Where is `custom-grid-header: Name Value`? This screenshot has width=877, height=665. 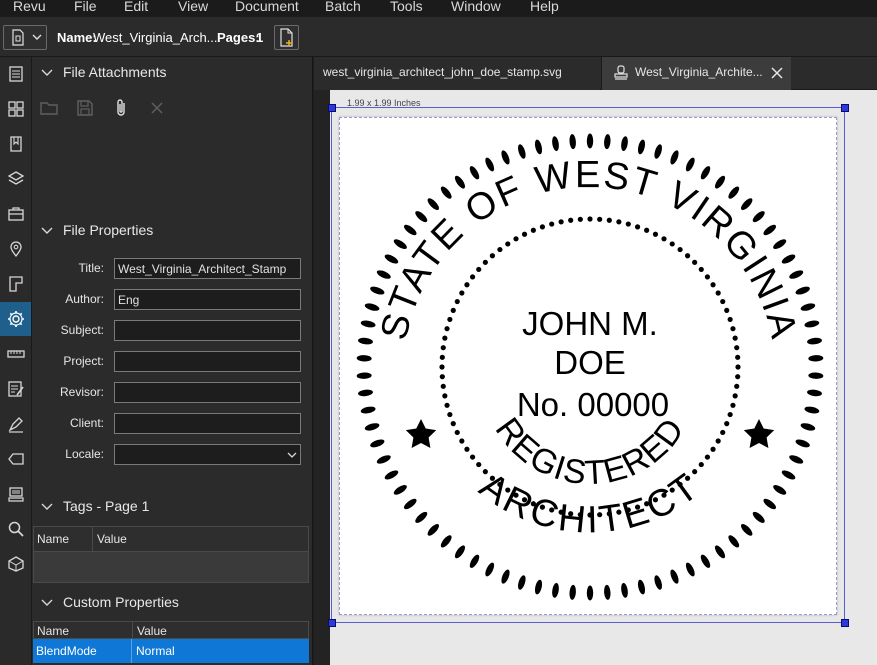
custom-grid-header: Name Value is located at coordinates (171, 630).